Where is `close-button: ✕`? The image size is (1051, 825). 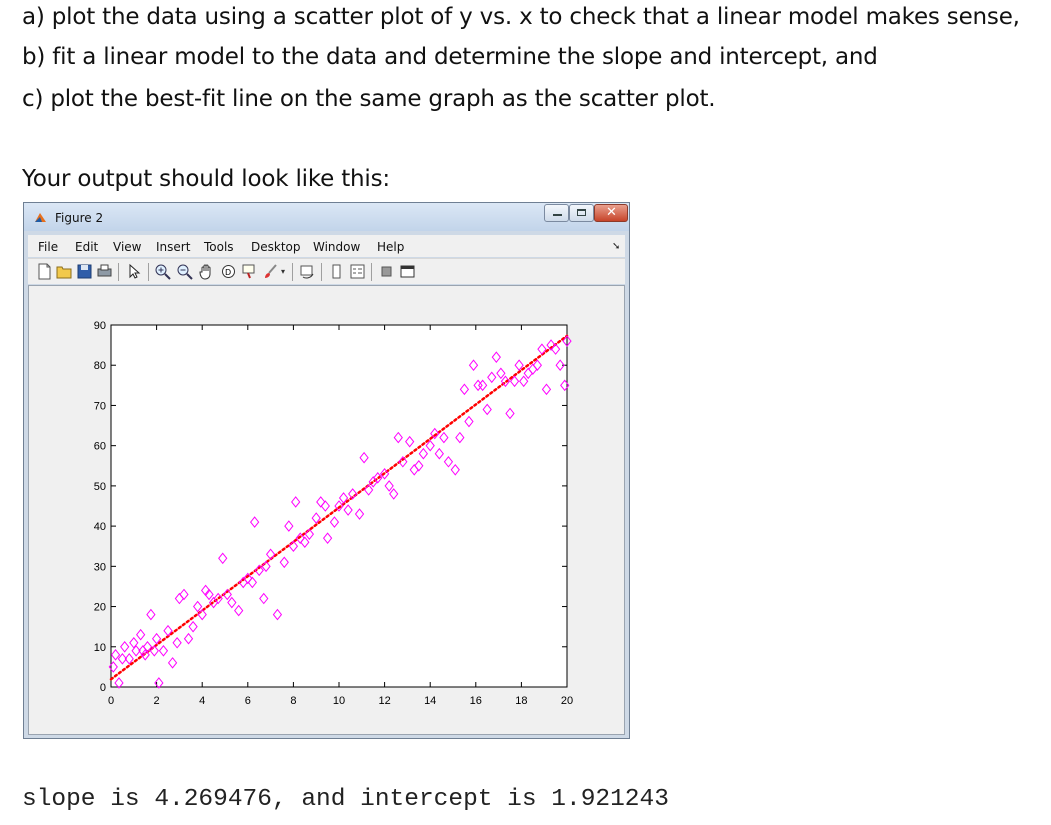
close-button: ✕ is located at coordinates (611, 213).